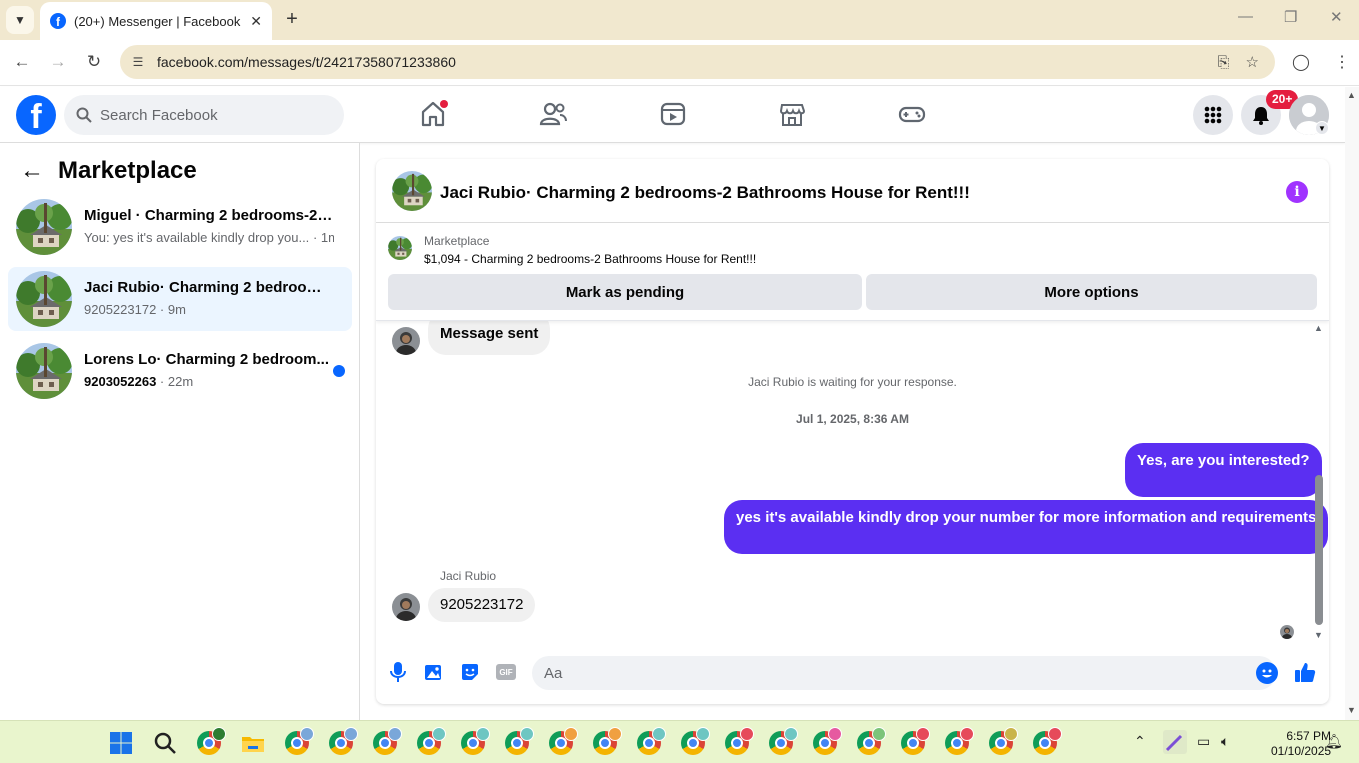 Image resolution: width=1359 pixels, height=763 pixels. What do you see at coordinates (412, 191) in the screenshot?
I see `chat-listing-thumbnail` at bounding box center [412, 191].